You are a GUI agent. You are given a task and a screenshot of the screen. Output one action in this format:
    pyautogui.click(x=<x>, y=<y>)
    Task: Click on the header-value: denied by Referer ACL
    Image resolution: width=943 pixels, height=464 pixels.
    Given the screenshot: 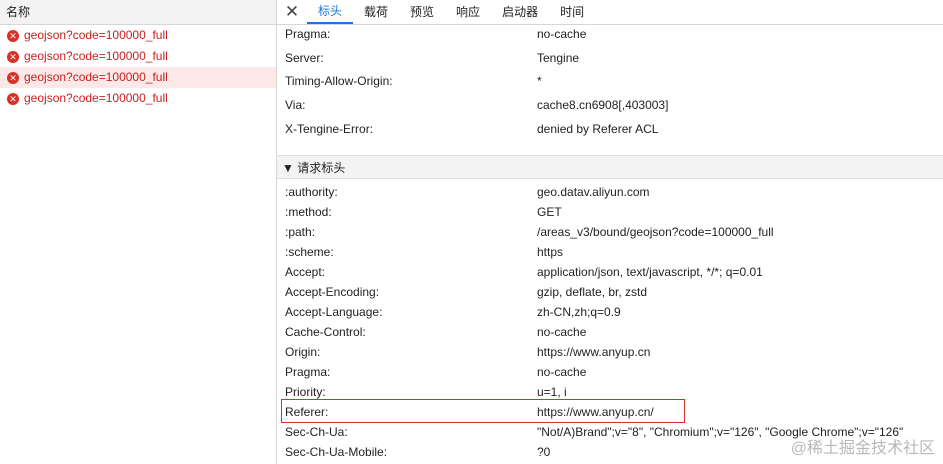 What is the action you would take?
    pyautogui.click(x=598, y=129)
    